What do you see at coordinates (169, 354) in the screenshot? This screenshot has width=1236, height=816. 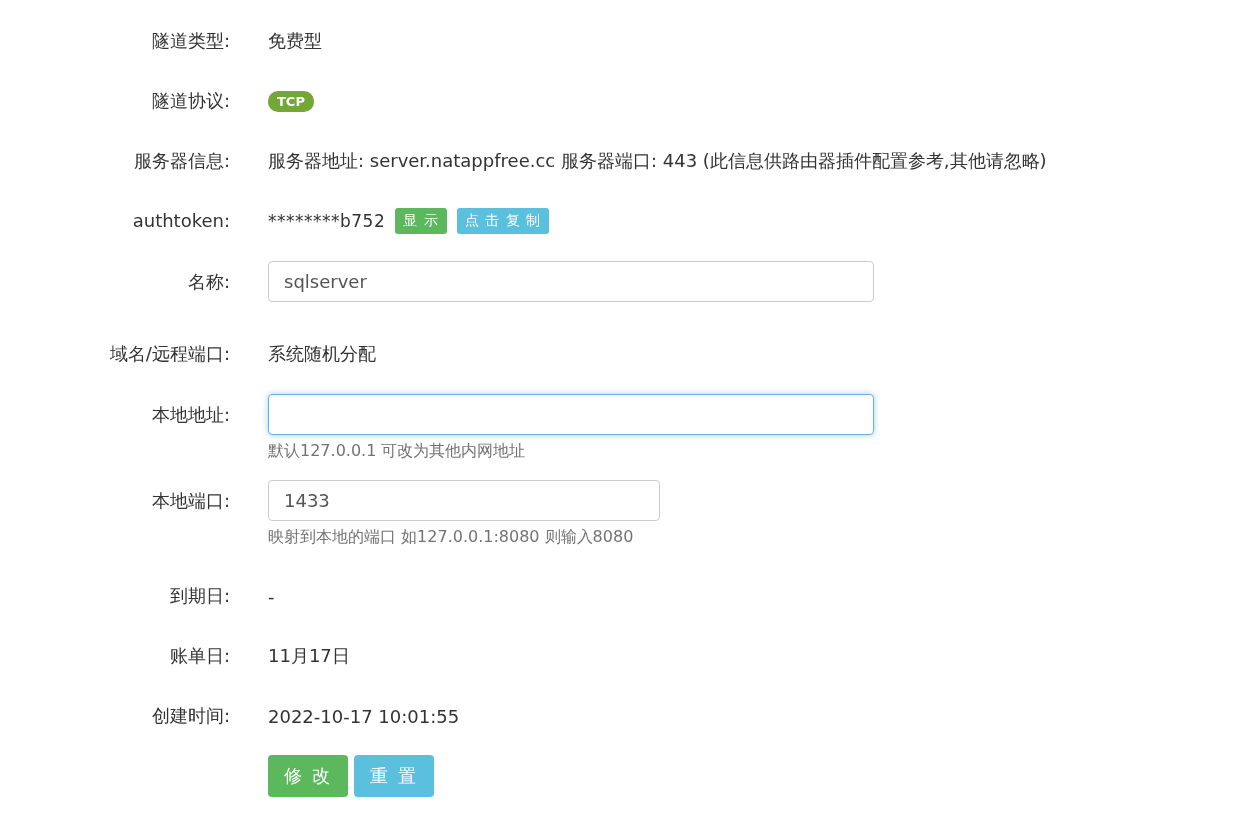 I see `field-label: 域名/远程端口:` at bounding box center [169, 354].